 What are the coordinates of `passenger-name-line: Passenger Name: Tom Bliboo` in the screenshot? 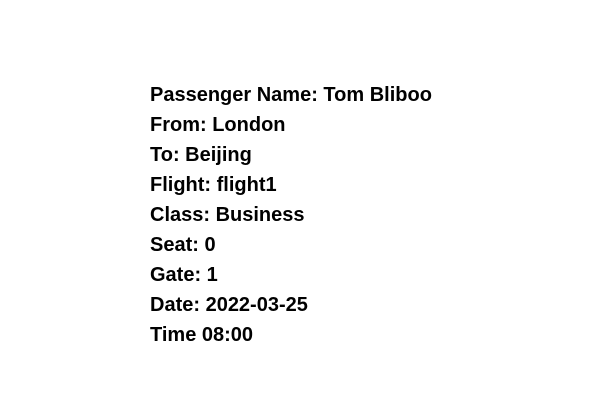 It's located at (291, 95).